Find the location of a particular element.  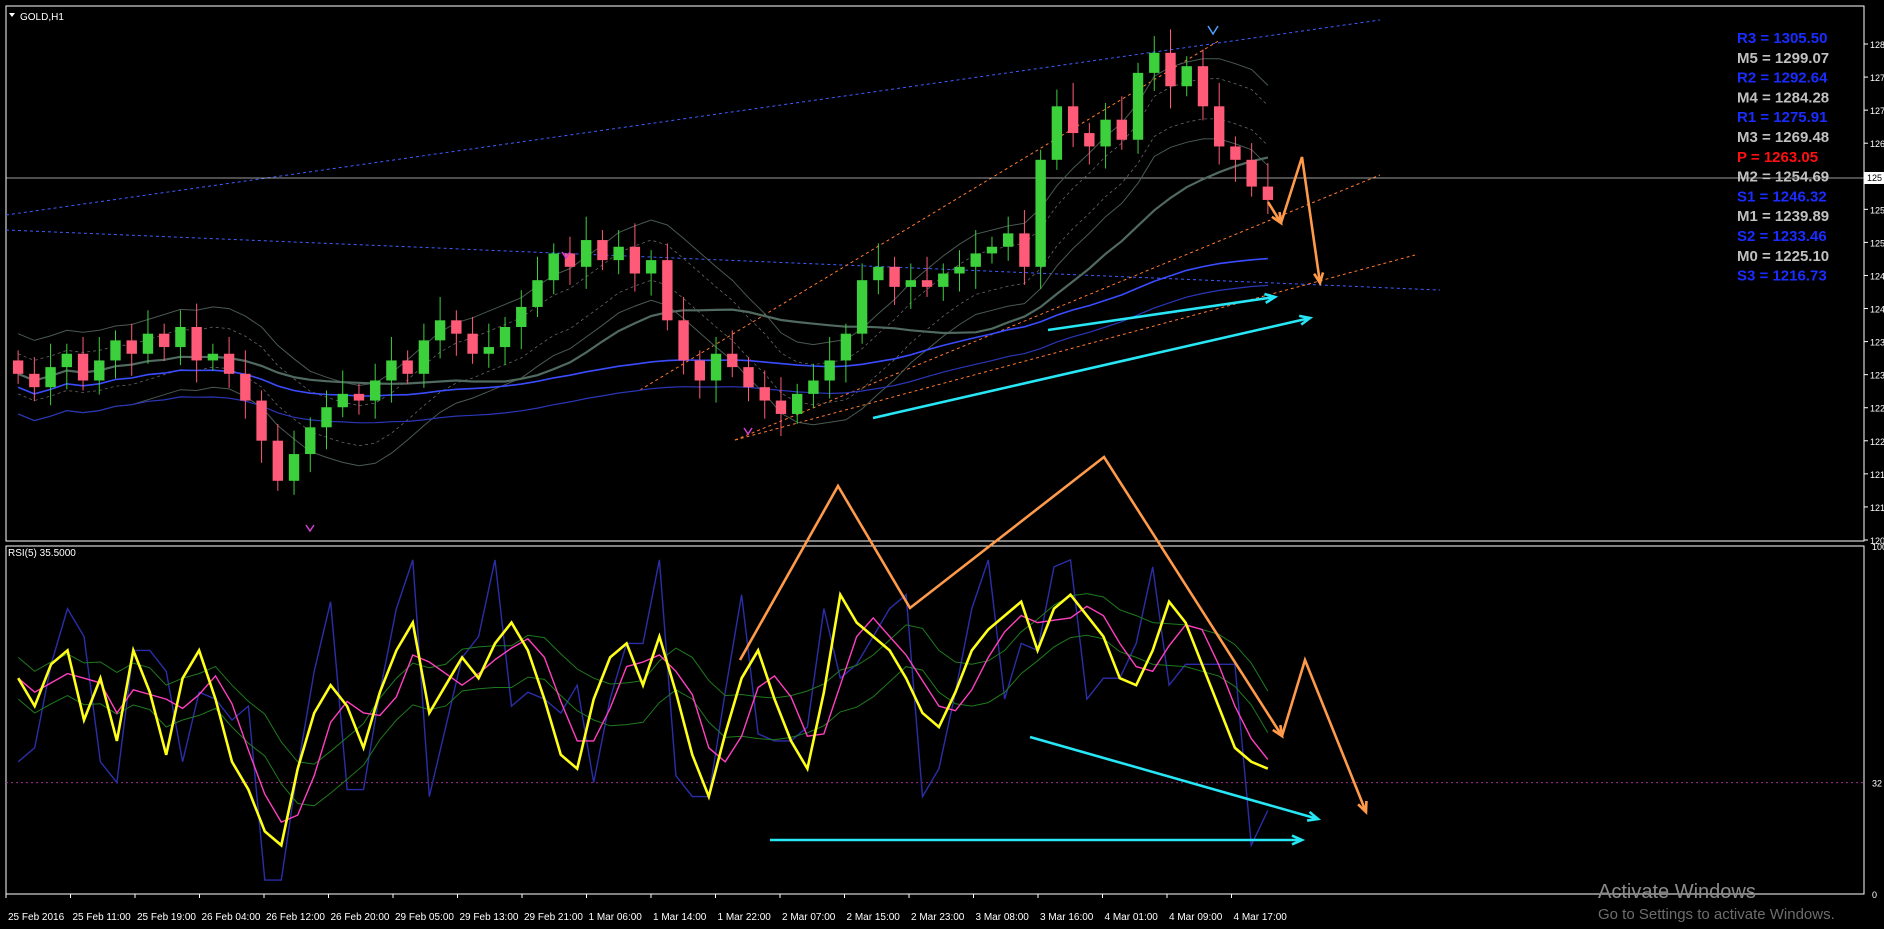

time-tick-label: 29 Feb 05:00 is located at coordinates (424, 917).